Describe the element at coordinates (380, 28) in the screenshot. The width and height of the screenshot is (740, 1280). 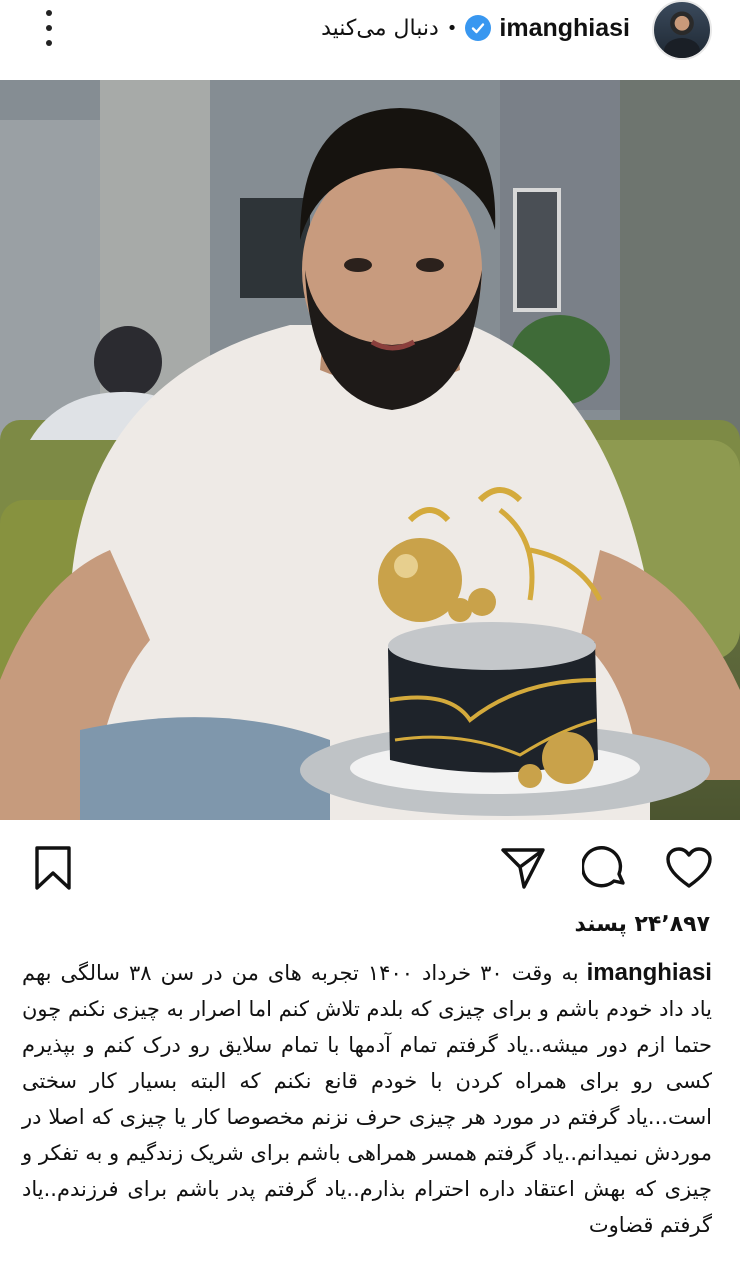
I see `follow-status: دنبال می‌کنید` at that location.